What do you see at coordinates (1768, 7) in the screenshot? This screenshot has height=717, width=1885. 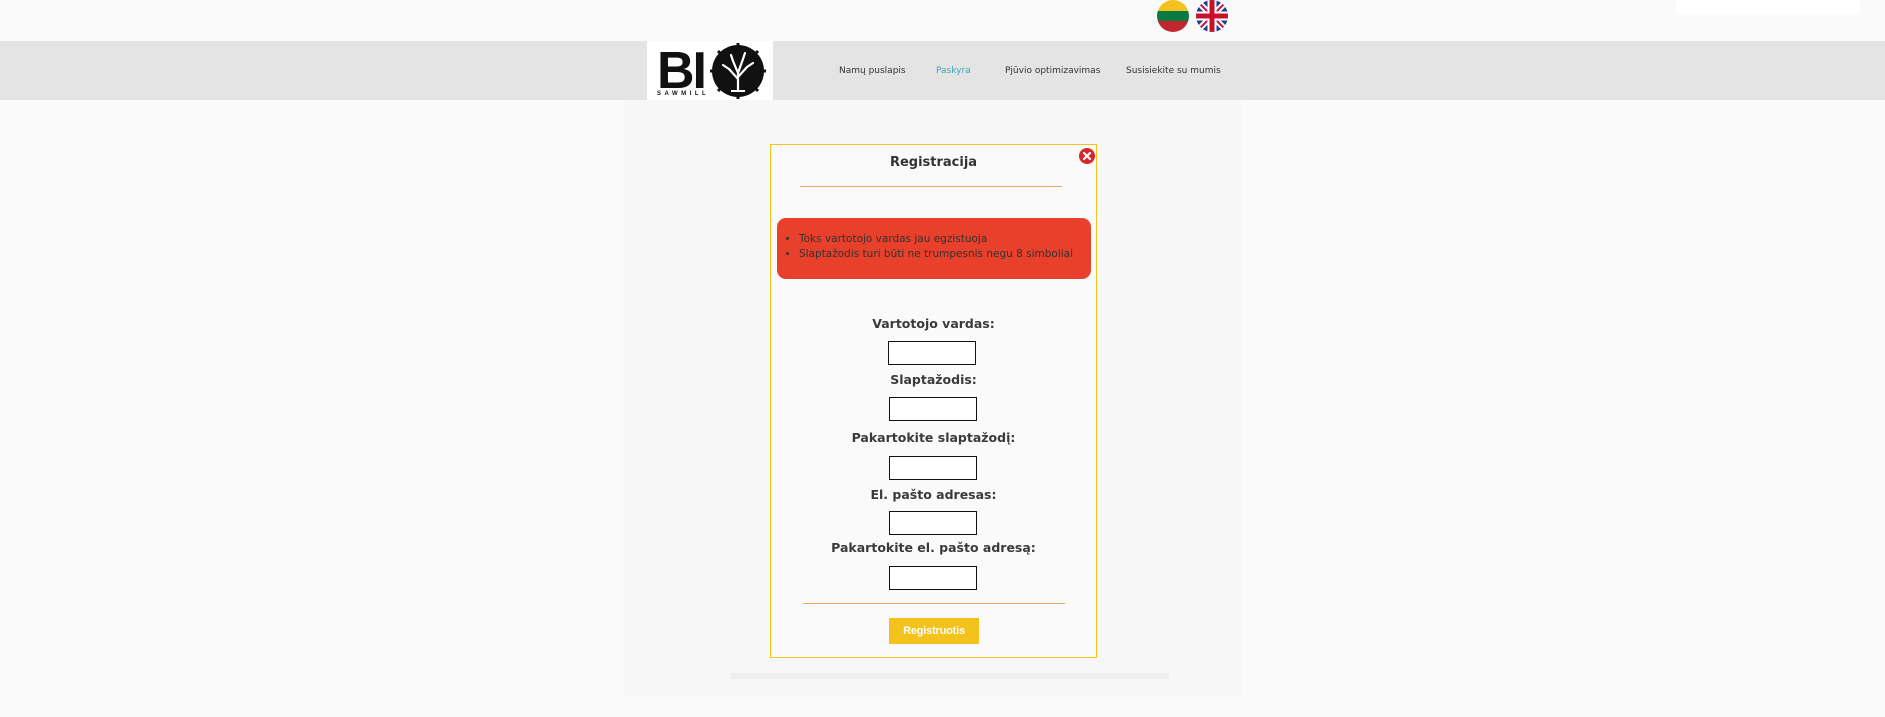 I see `top-search-input` at bounding box center [1768, 7].